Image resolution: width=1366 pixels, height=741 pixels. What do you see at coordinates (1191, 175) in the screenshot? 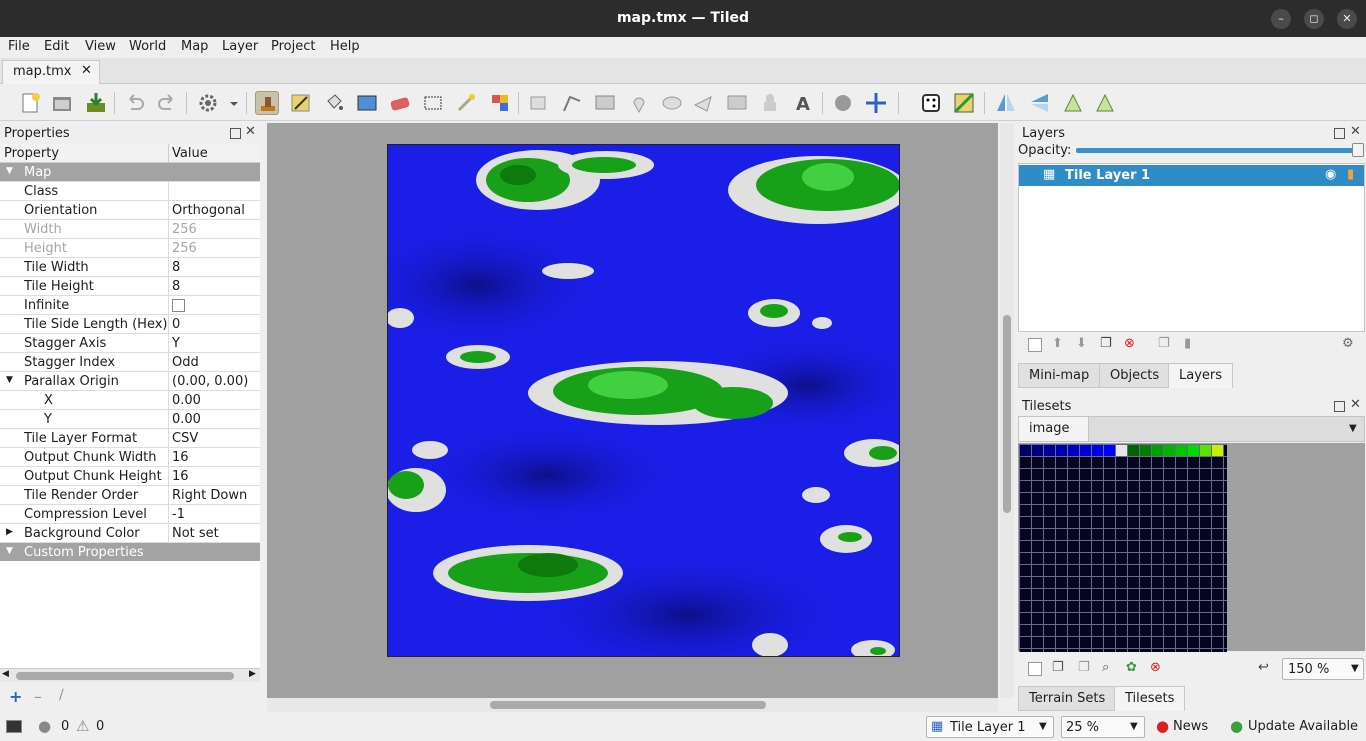
I see `layer-row: ▦ Tile Layer 1 ◉ ▮` at bounding box center [1191, 175].